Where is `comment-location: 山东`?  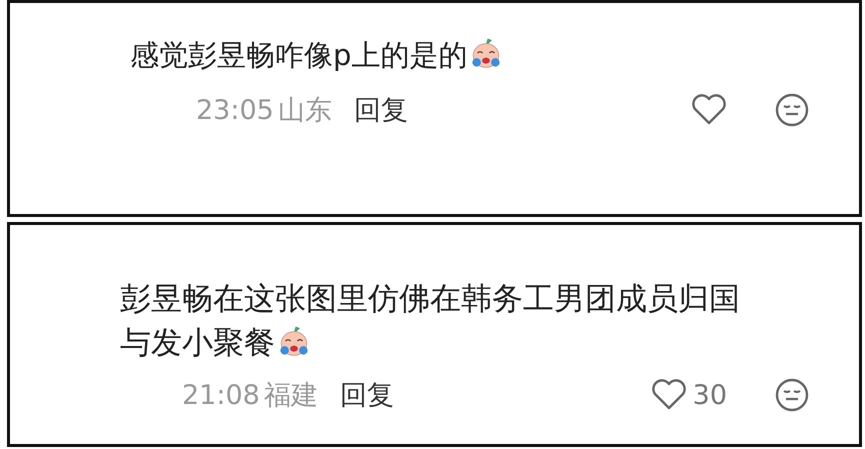
comment-location: 山东 is located at coordinates (305, 111).